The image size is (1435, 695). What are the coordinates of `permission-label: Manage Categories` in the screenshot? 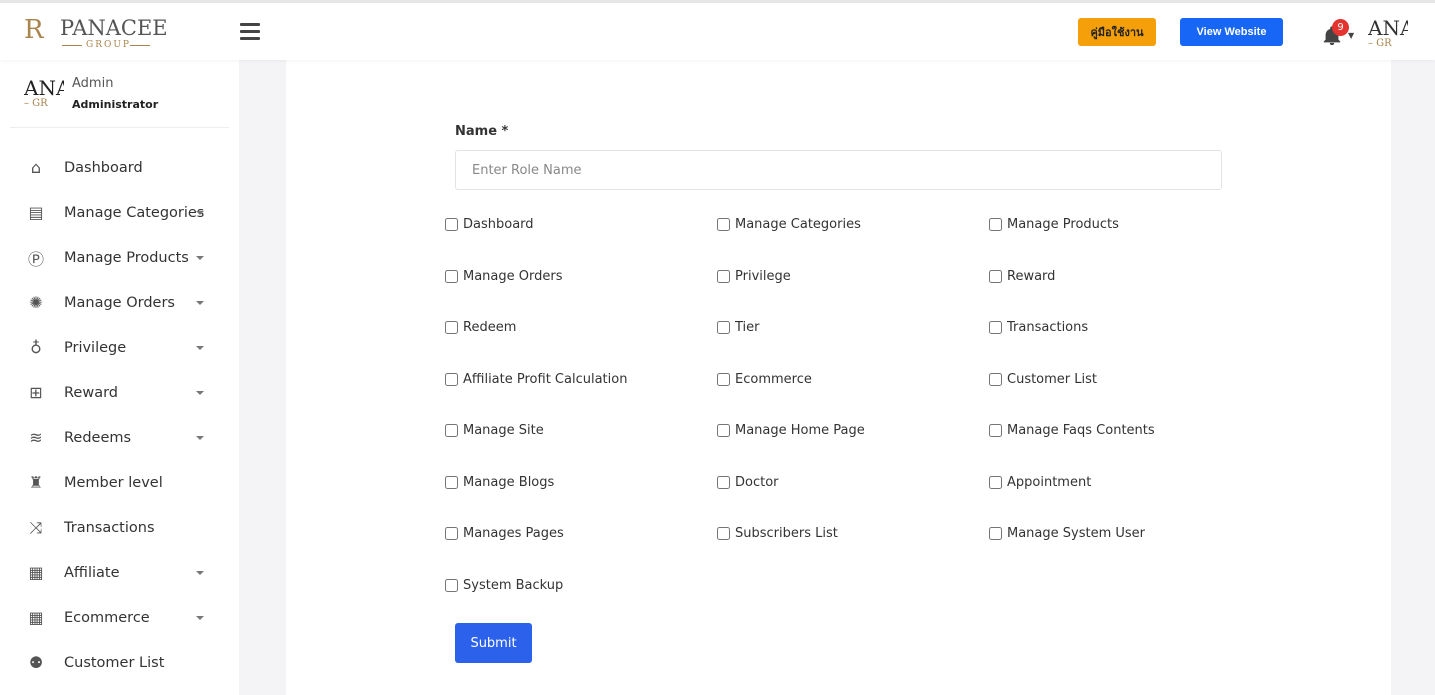 It's located at (798, 224).